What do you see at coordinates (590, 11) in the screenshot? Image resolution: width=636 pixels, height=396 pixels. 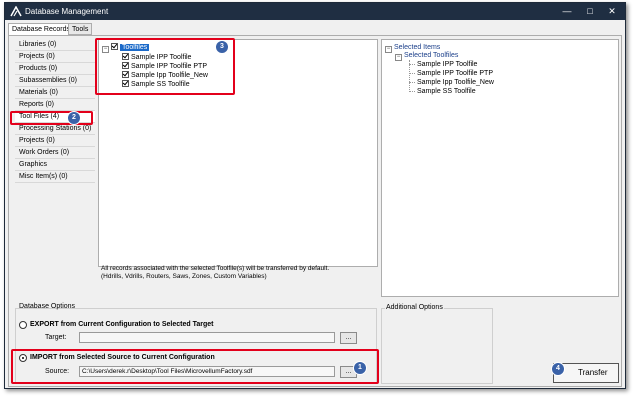 I see `maximize-button: □` at bounding box center [590, 11].